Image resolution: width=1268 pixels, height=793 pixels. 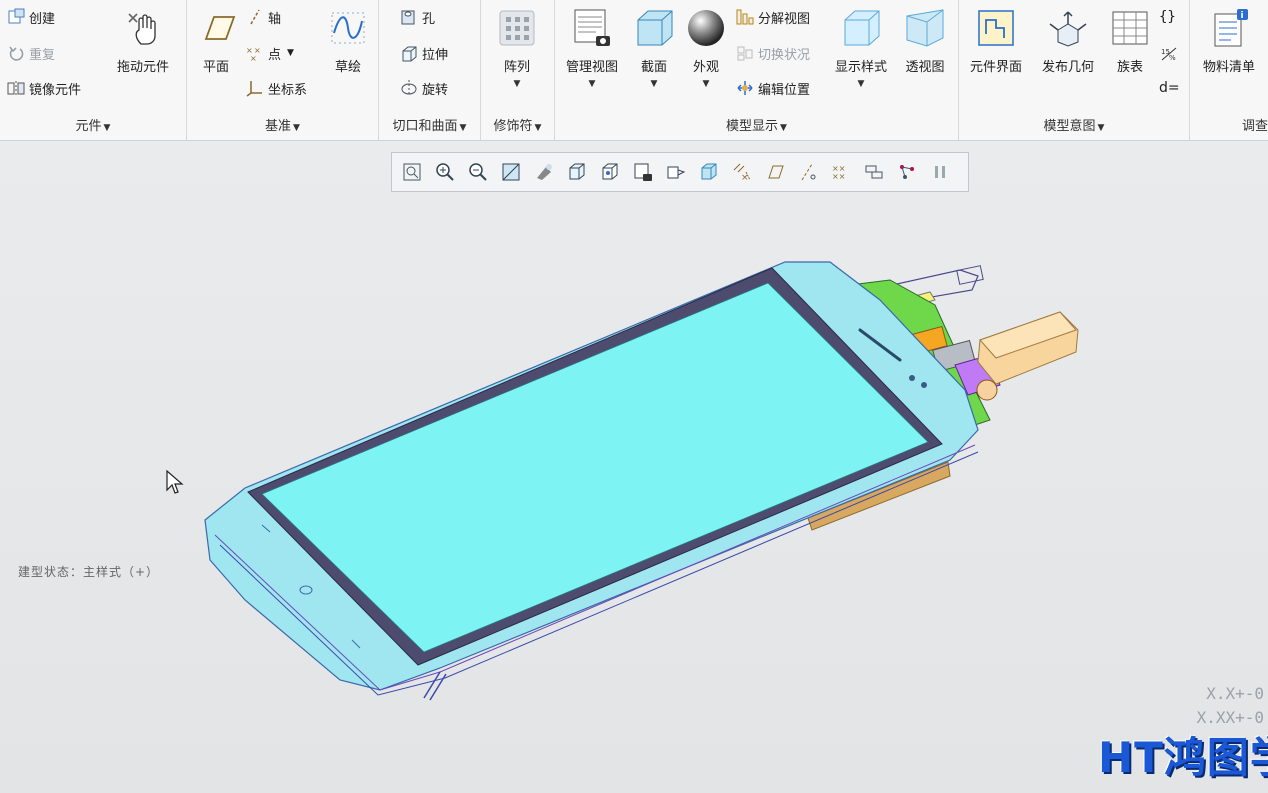 What do you see at coordinates (742, 172) in the screenshot?
I see `datum-display-icon: ×` at bounding box center [742, 172].